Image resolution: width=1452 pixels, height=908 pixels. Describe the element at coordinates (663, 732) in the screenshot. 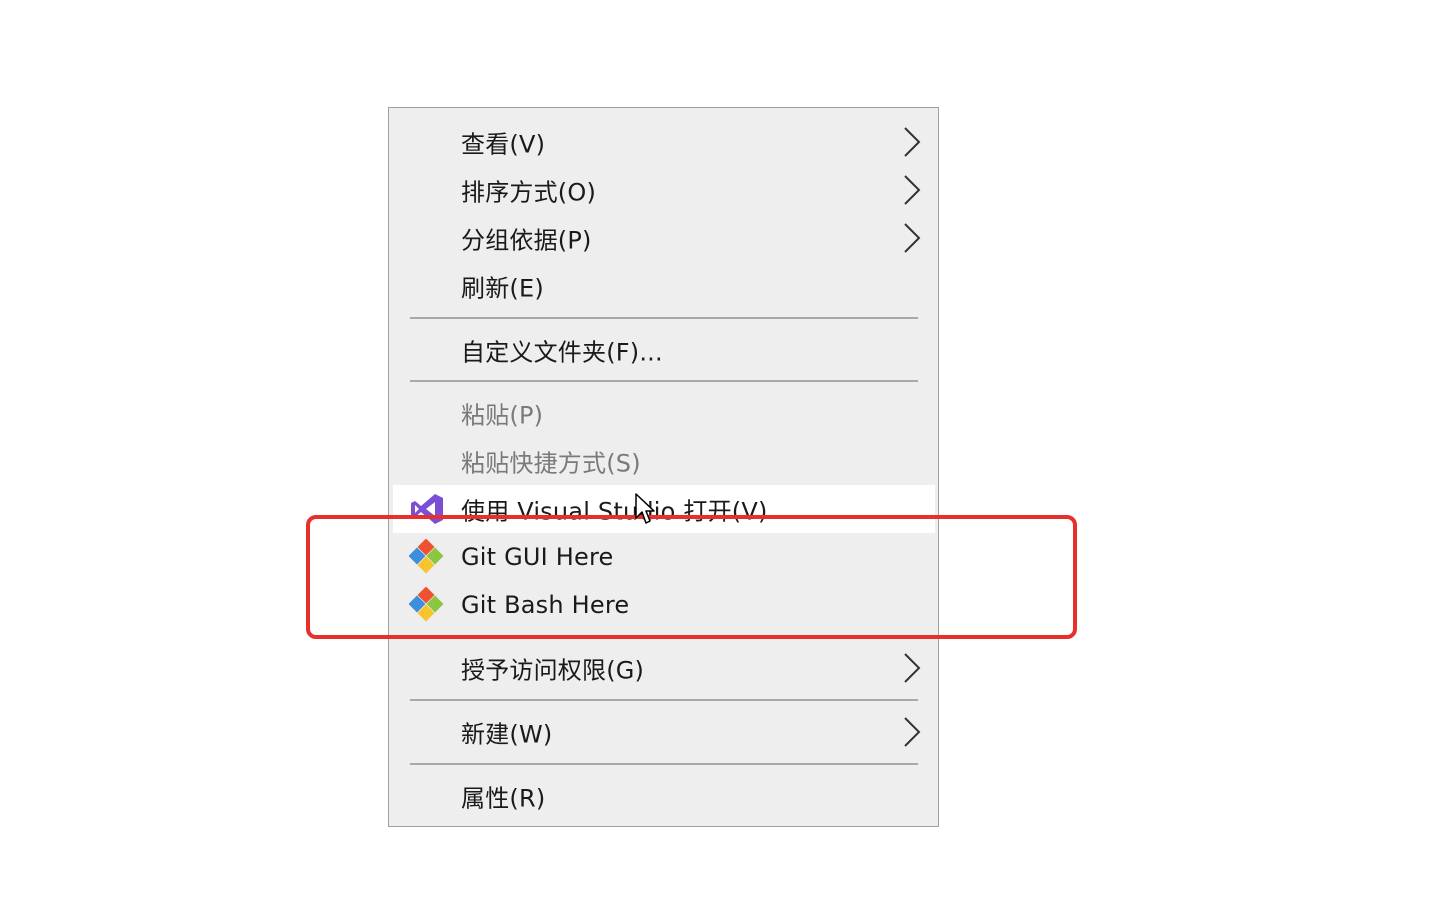

I see `menu-item-new: 新建(W)` at that location.